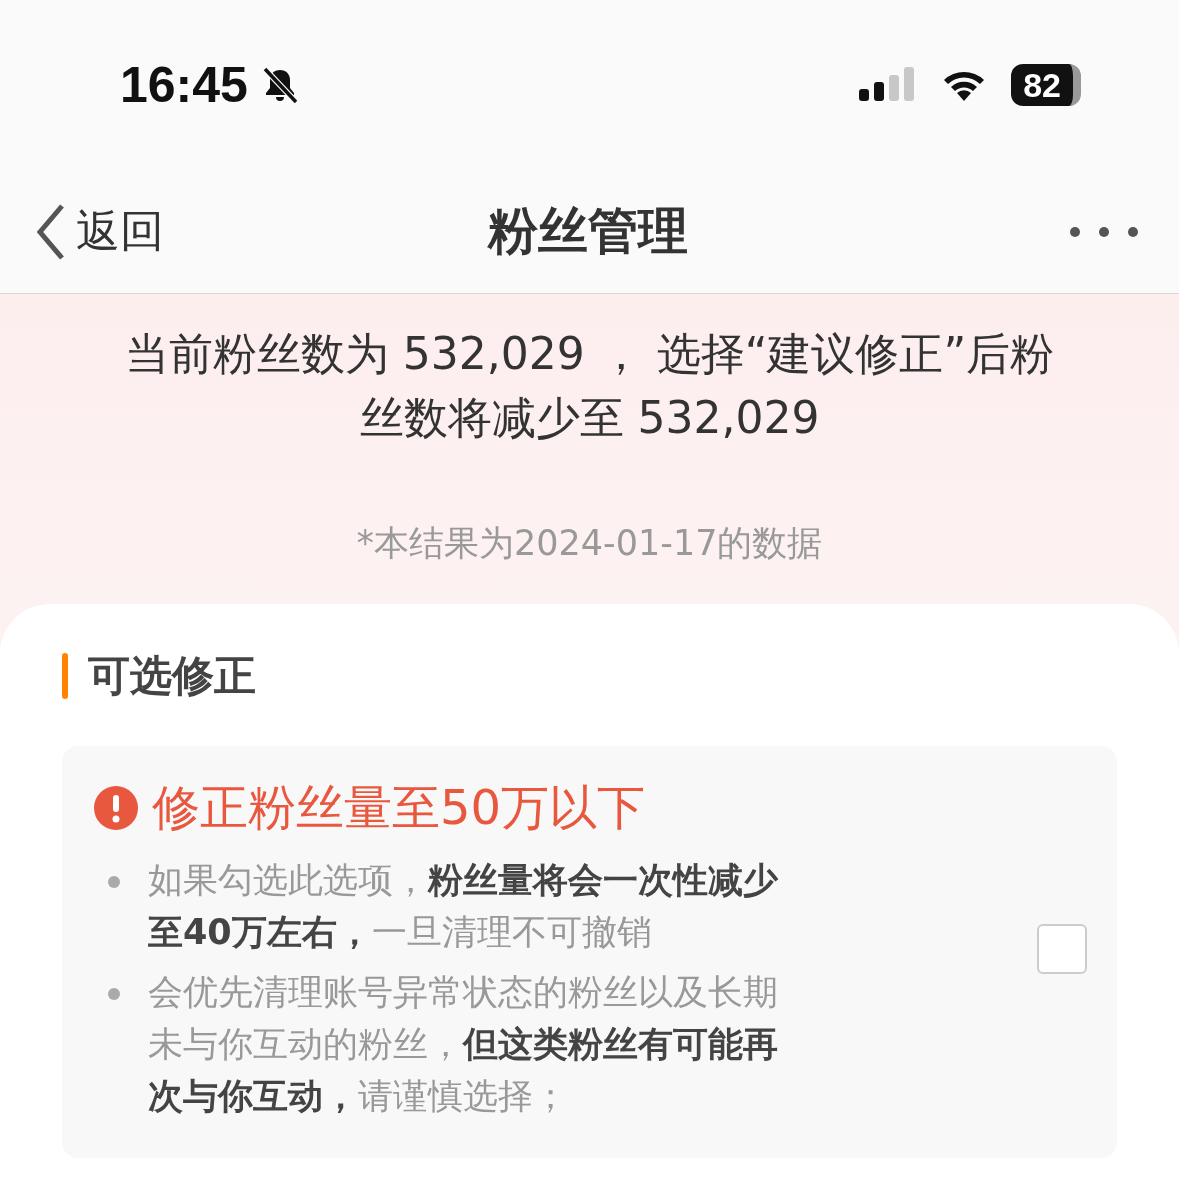  What do you see at coordinates (184, 85) in the screenshot?
I see `status-time: 16:45` at bounding box center [184, 85].